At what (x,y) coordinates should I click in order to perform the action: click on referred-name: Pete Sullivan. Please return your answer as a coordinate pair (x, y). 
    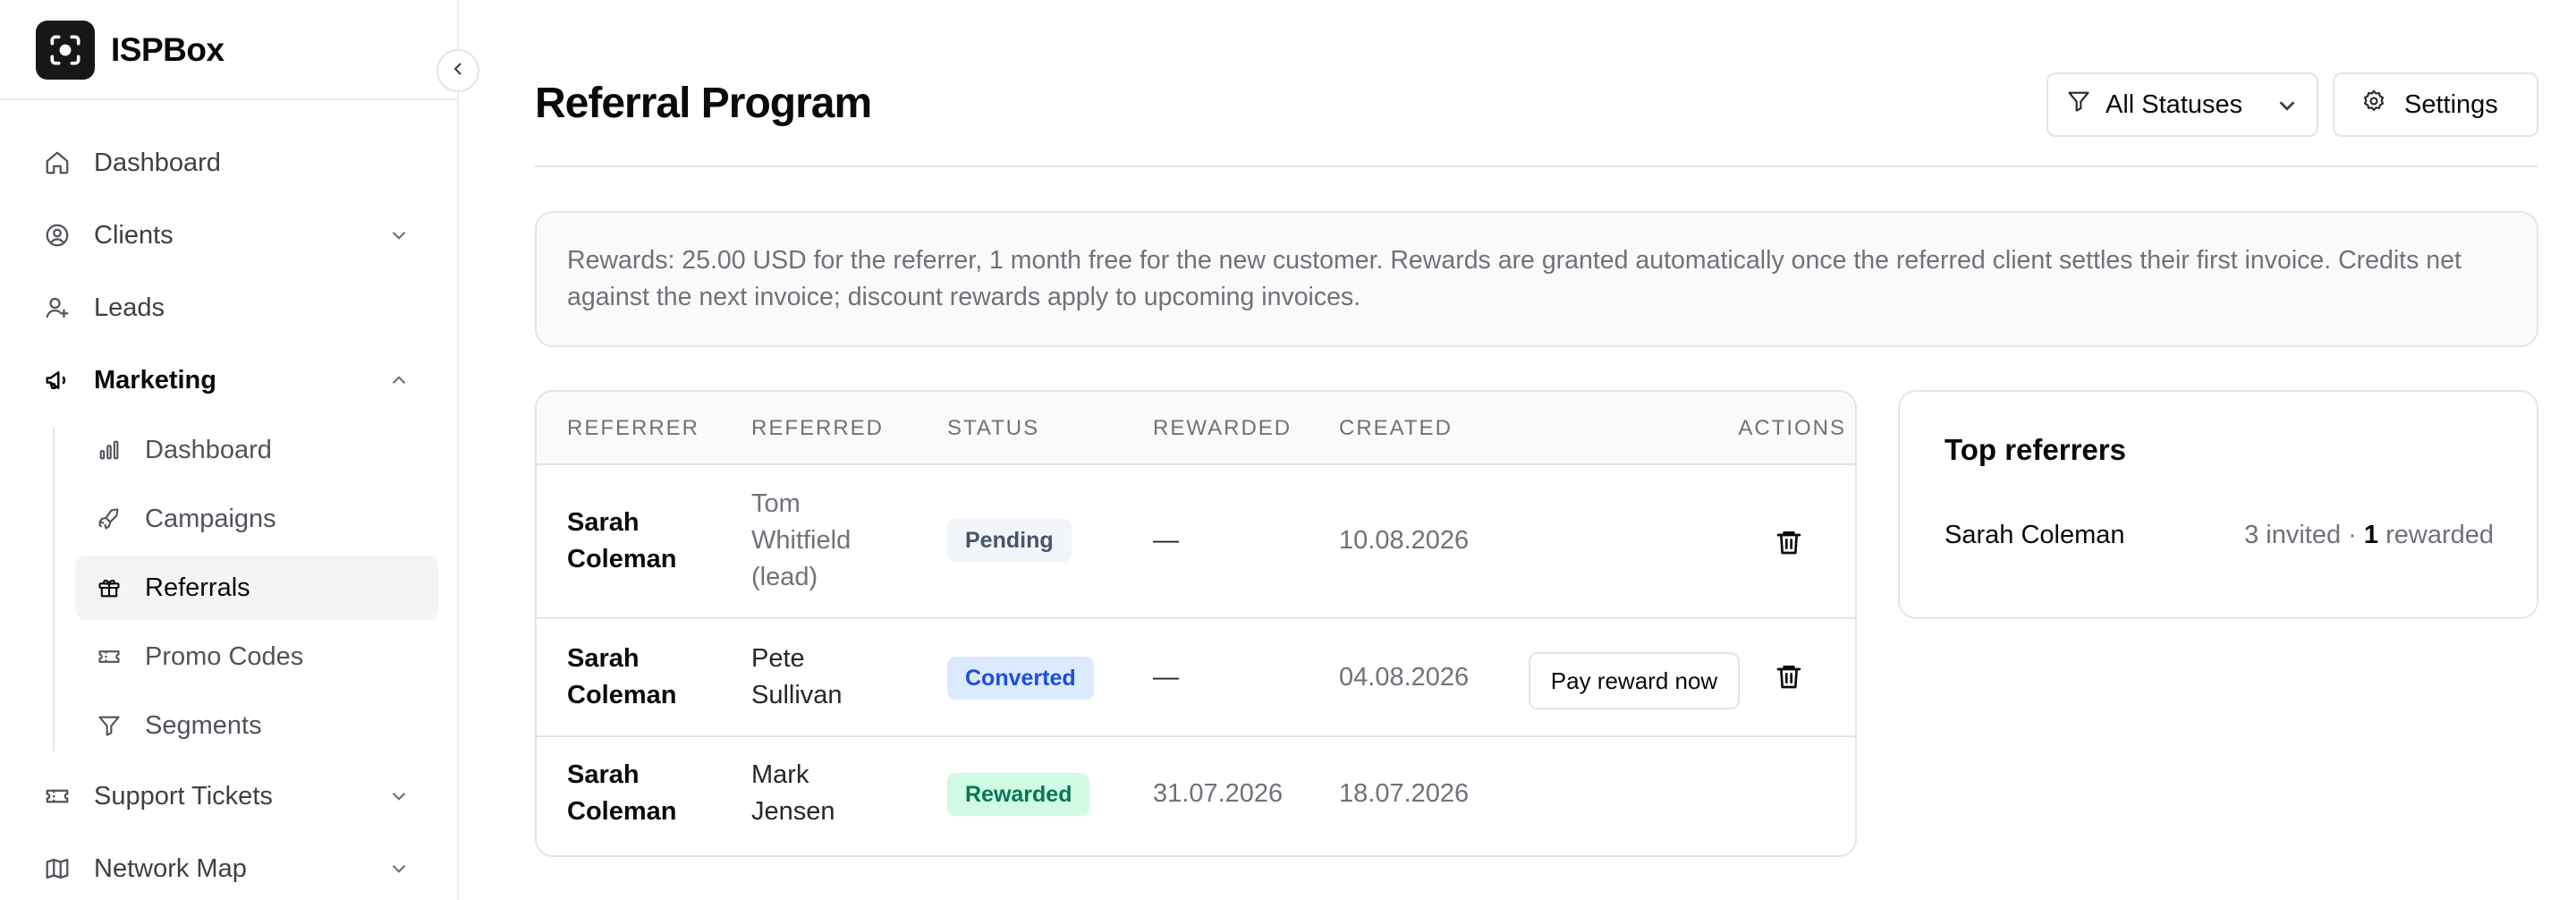
    Looking at the image, I should click on (818, 677).